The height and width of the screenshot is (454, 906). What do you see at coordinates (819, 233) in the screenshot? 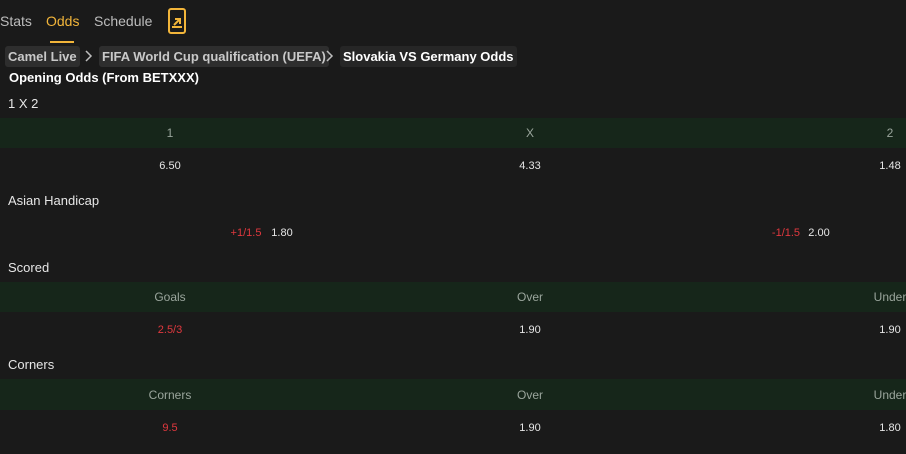
I see `handicap-away-odds: 2.00` at bounding box center [819, 233].